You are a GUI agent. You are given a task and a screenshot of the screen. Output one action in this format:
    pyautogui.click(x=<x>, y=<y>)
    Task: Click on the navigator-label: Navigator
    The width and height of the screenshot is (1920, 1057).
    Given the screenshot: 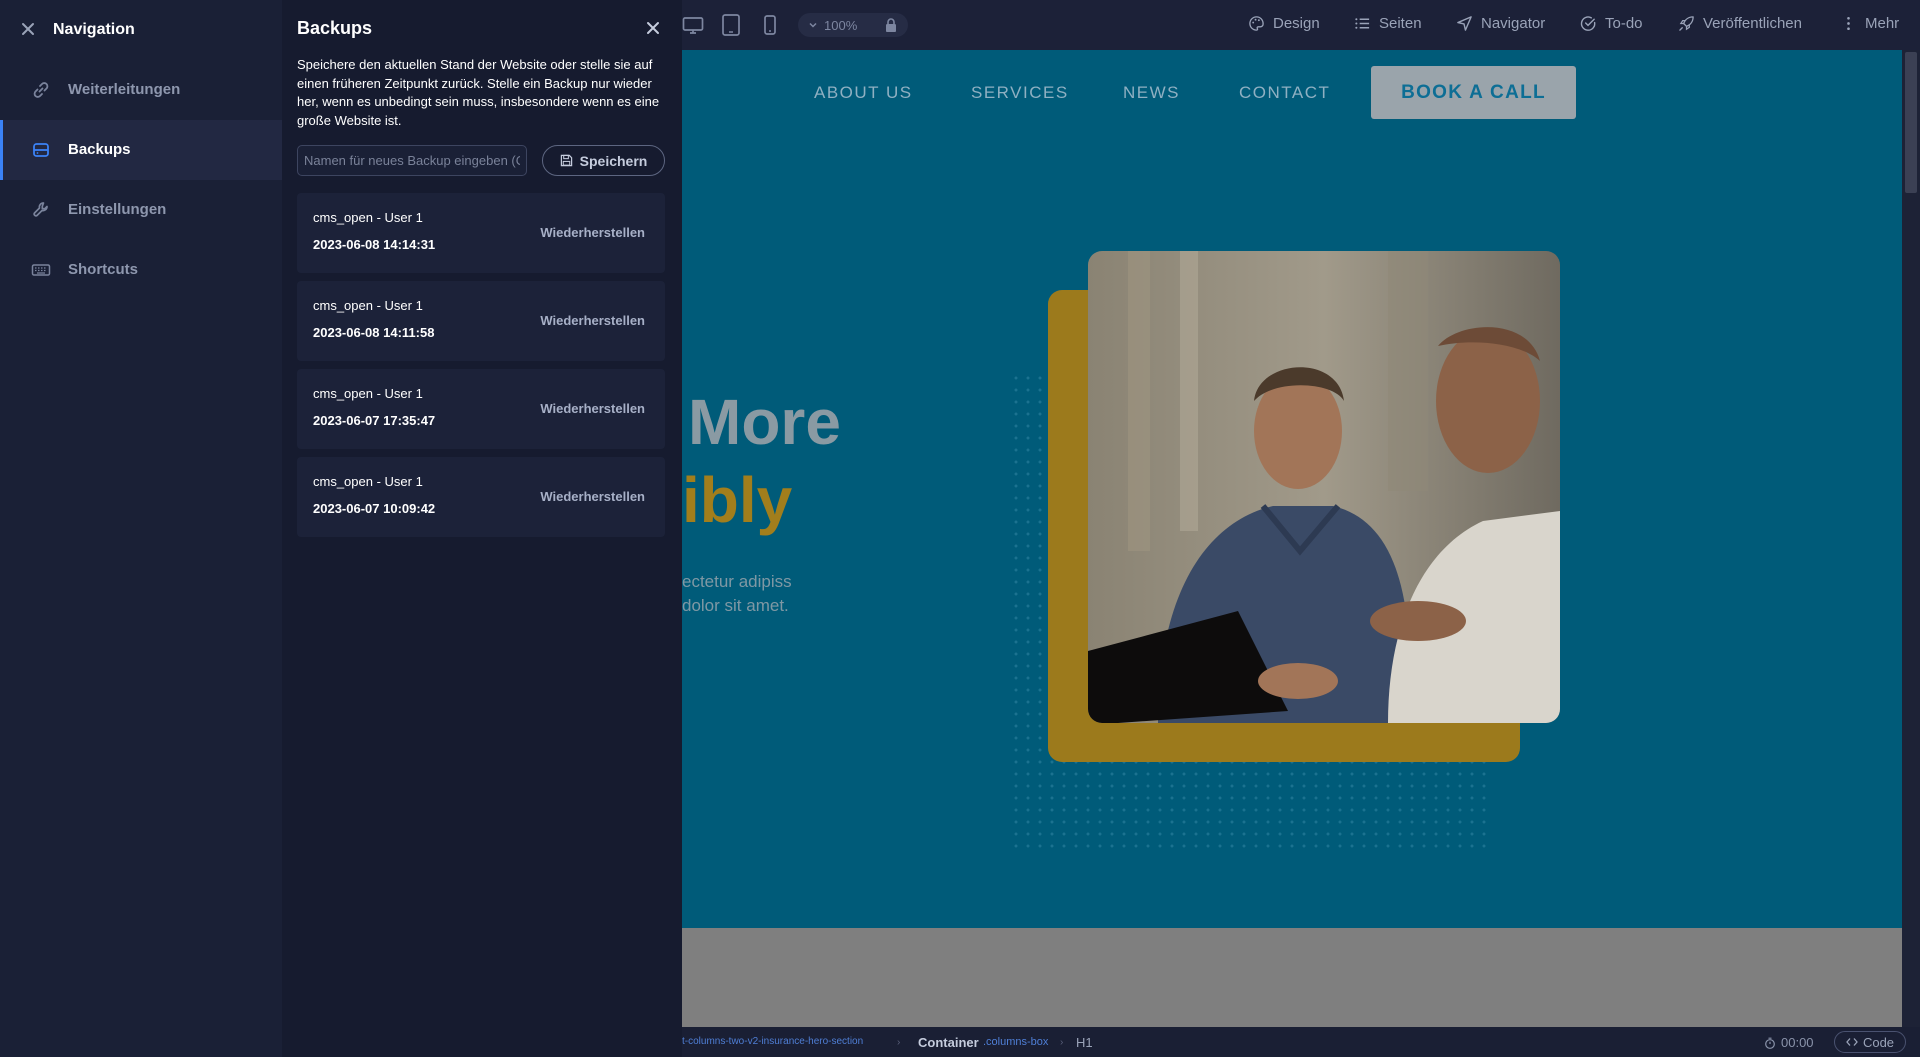 What is the action you would take?
    pyautogui.click(x=1513, y=23)
    